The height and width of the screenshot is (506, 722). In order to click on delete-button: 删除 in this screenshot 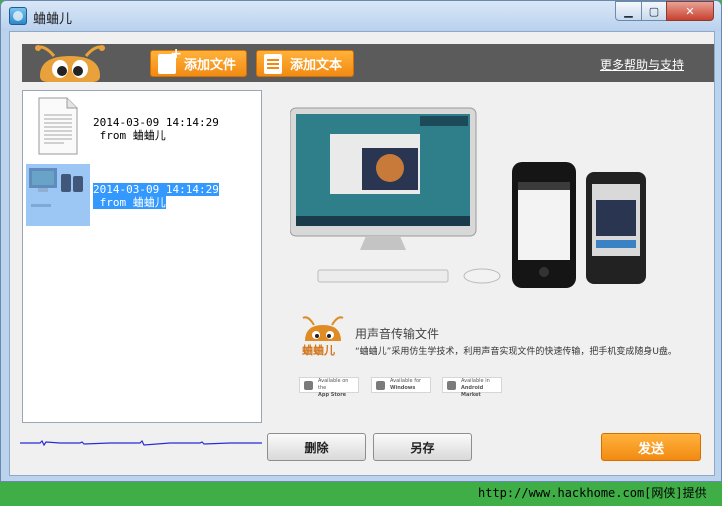, I will do `click(316, 447)`.